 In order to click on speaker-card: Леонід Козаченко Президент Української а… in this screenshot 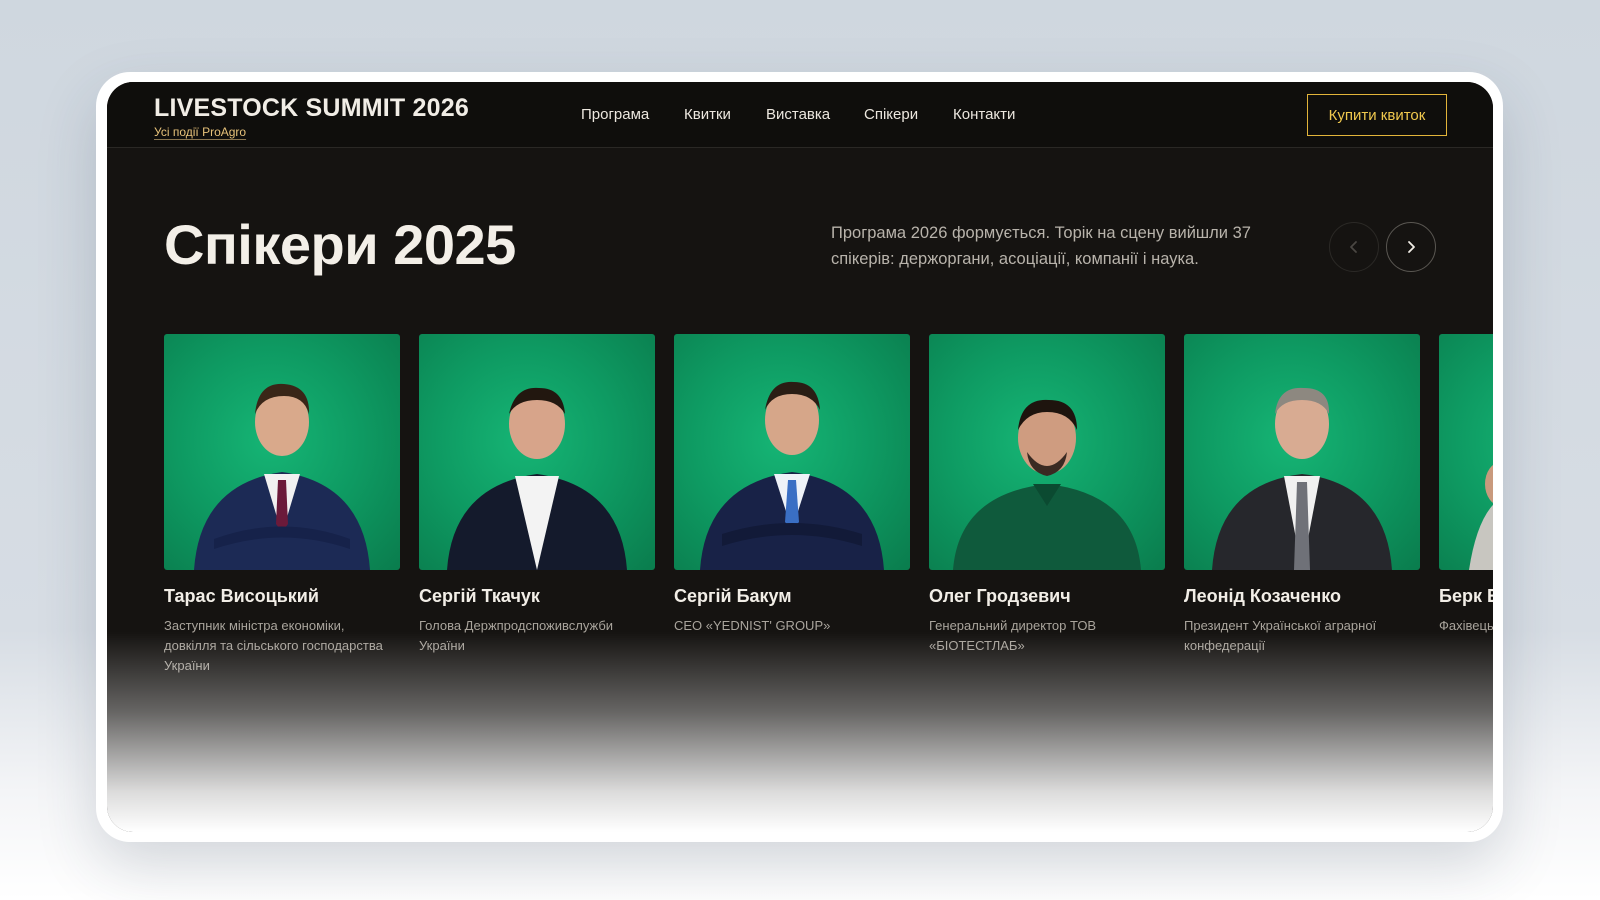, I will do `click(1302, 495)`.